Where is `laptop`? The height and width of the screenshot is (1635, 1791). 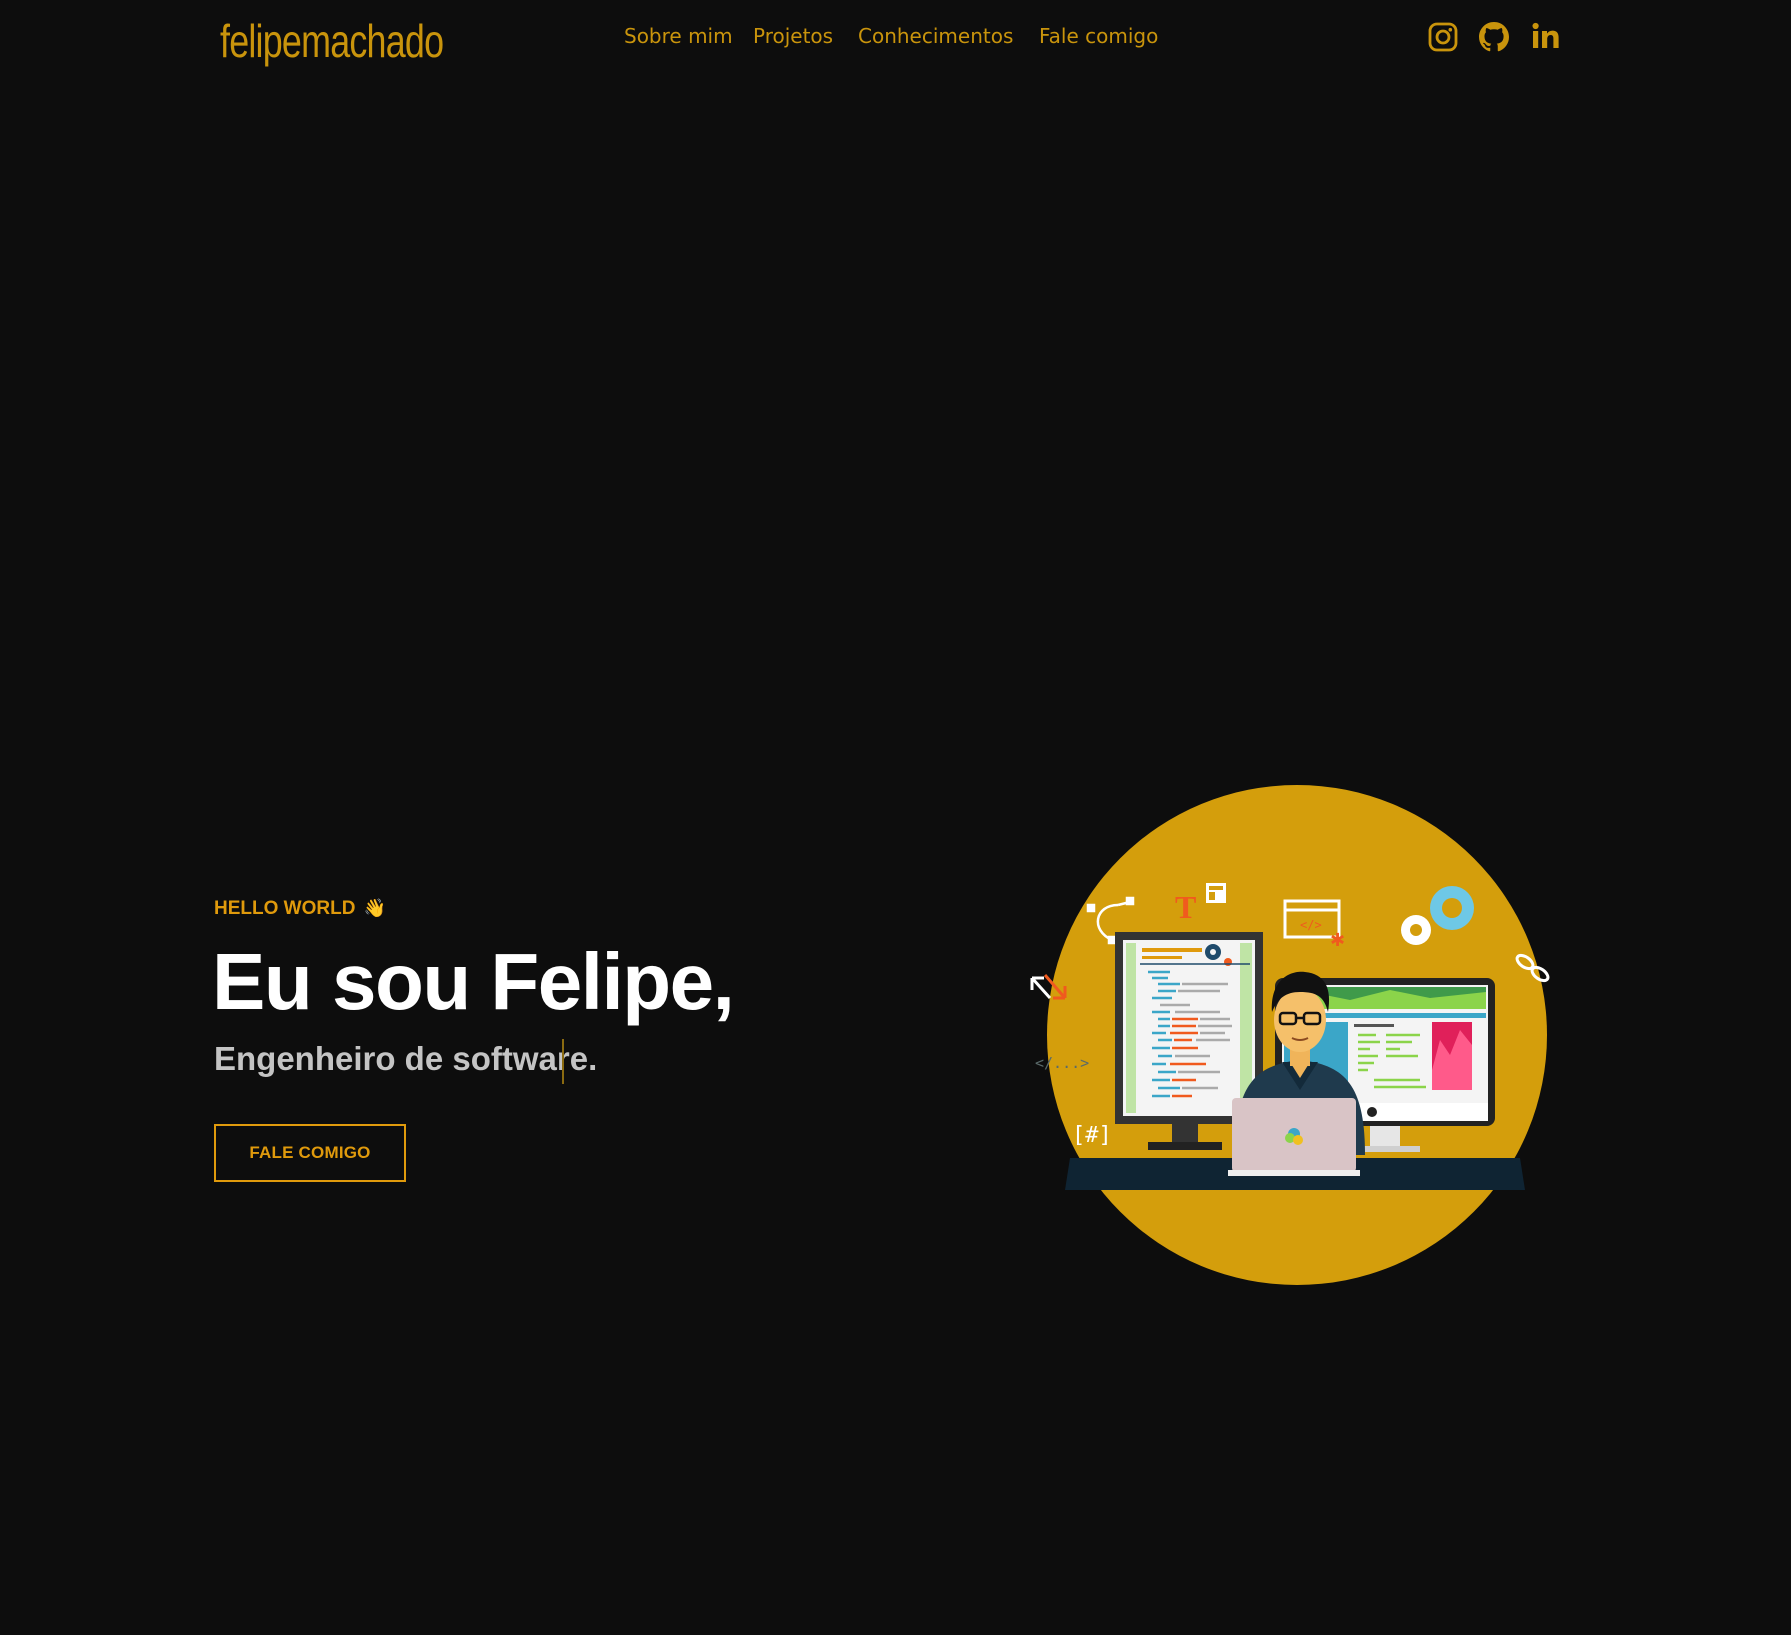 laptop is located at coordinates (1294, 1137).